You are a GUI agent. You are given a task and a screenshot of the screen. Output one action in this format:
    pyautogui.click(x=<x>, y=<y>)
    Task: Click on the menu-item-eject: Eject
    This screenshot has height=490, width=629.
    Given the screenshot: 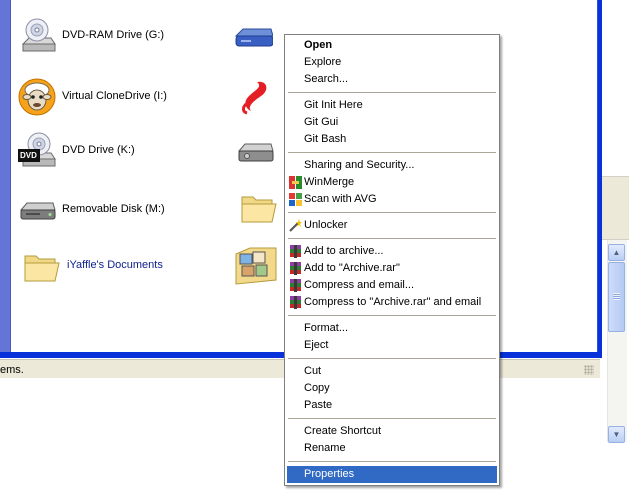 What is the action you would take?
    pyautogui.click(x=392, y=345)
    